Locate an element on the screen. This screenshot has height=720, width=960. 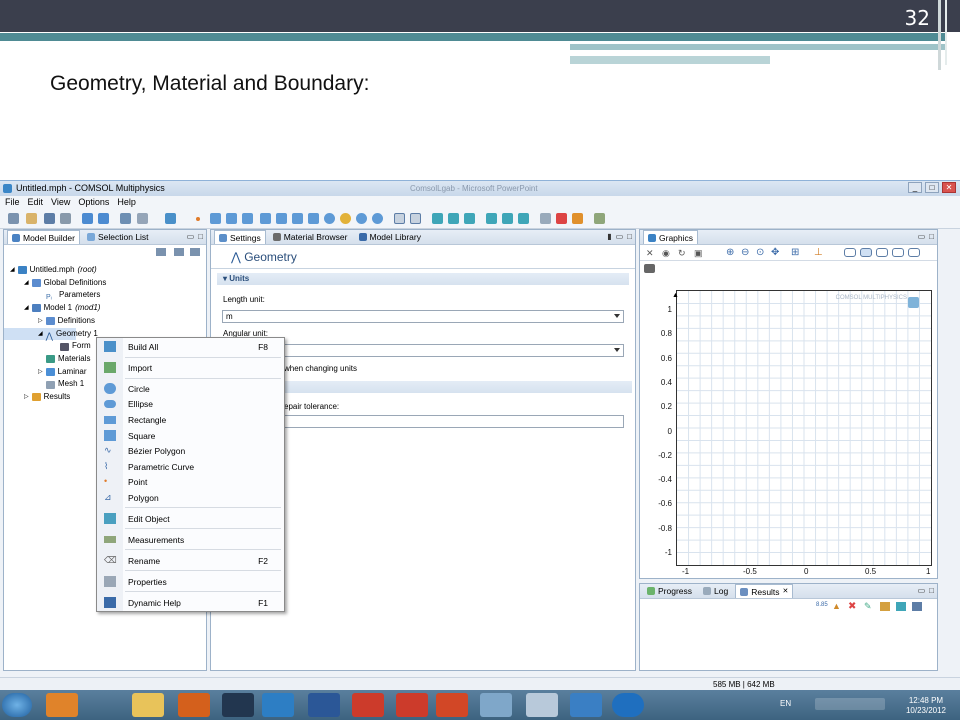
length-unit-select: m is located at coordinates (423, 316).